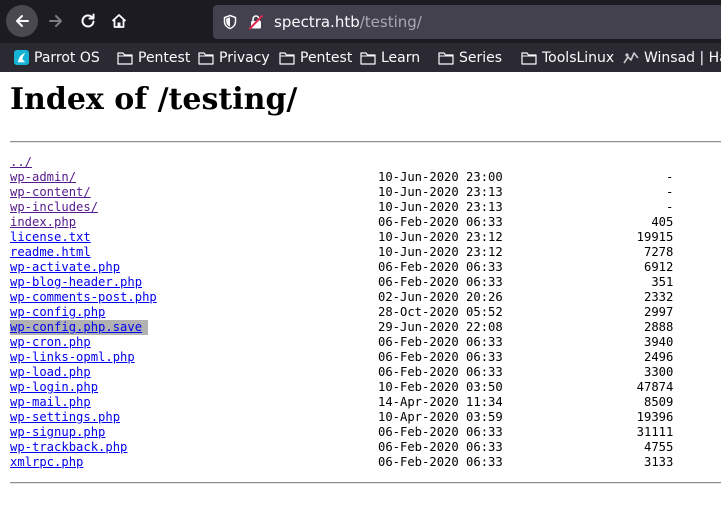 The height and width of the screenshot is (516, 721). I want to click on table-row: wp-settings.php 10-Apr-2020 03:59 19396, so click(341, 417).